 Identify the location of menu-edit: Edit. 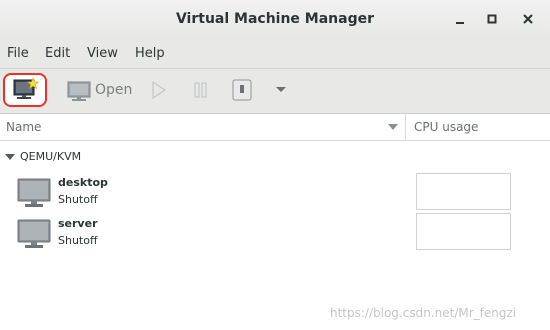
(57, 53).